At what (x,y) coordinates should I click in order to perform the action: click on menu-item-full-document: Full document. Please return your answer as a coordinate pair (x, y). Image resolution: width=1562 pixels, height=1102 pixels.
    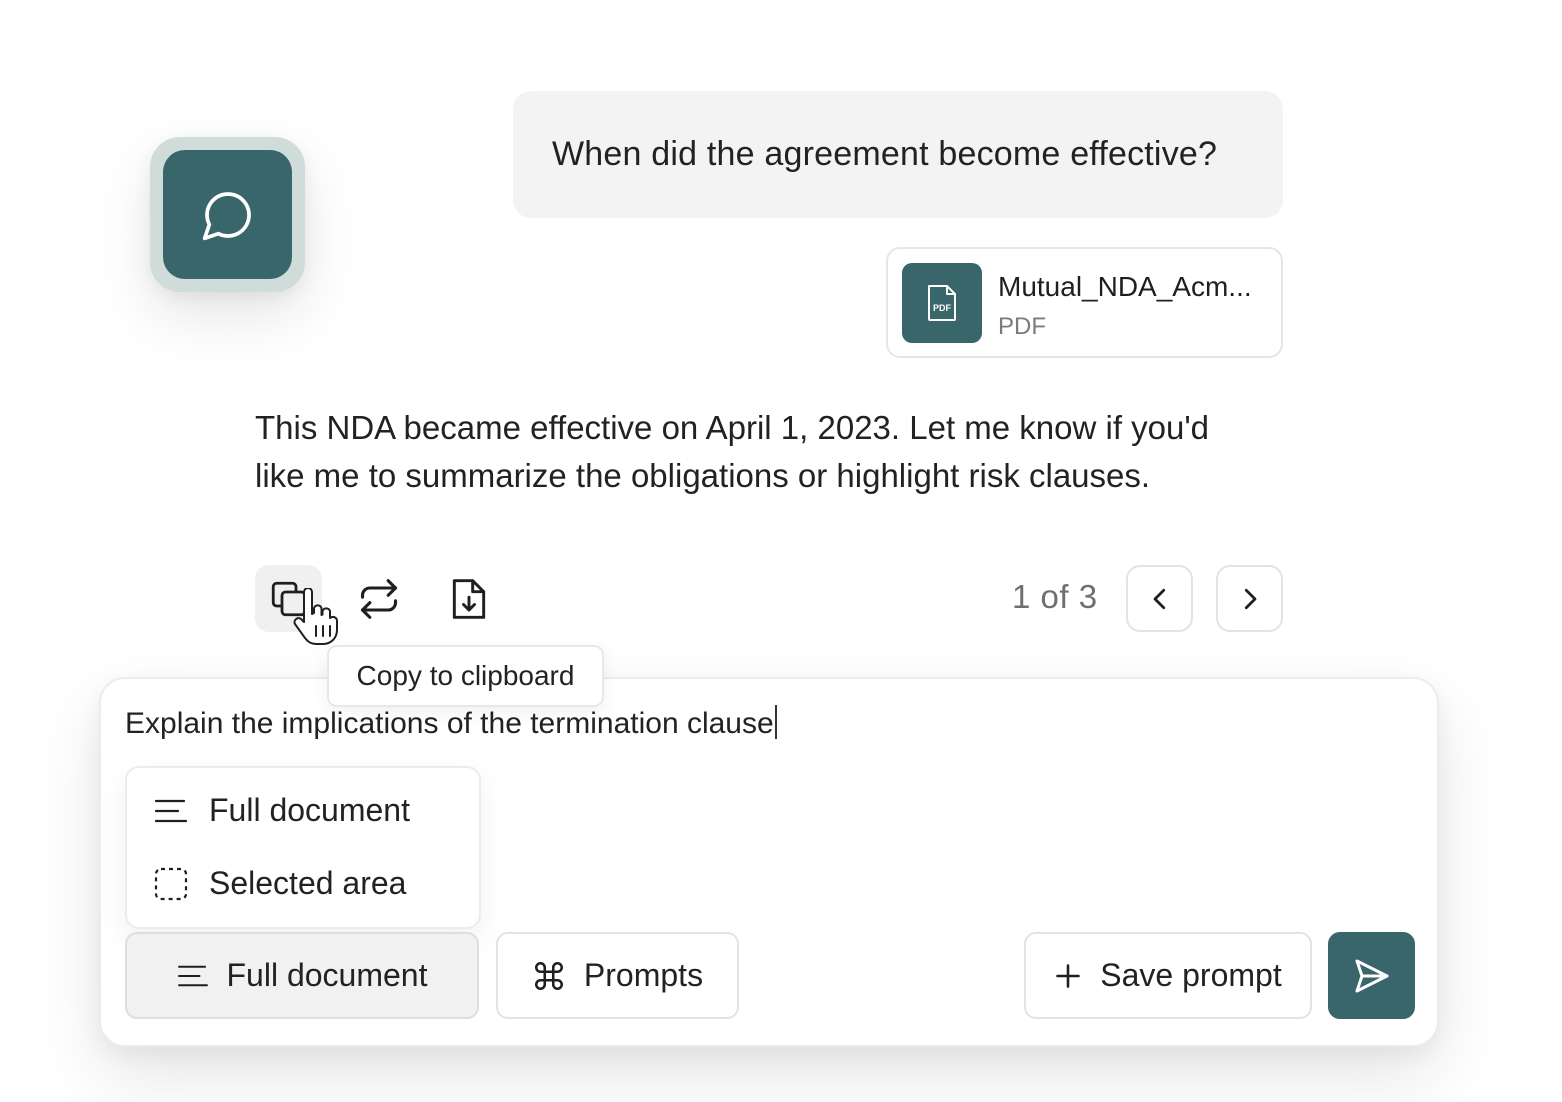
    Looking at the image, I should click on (281, 810).